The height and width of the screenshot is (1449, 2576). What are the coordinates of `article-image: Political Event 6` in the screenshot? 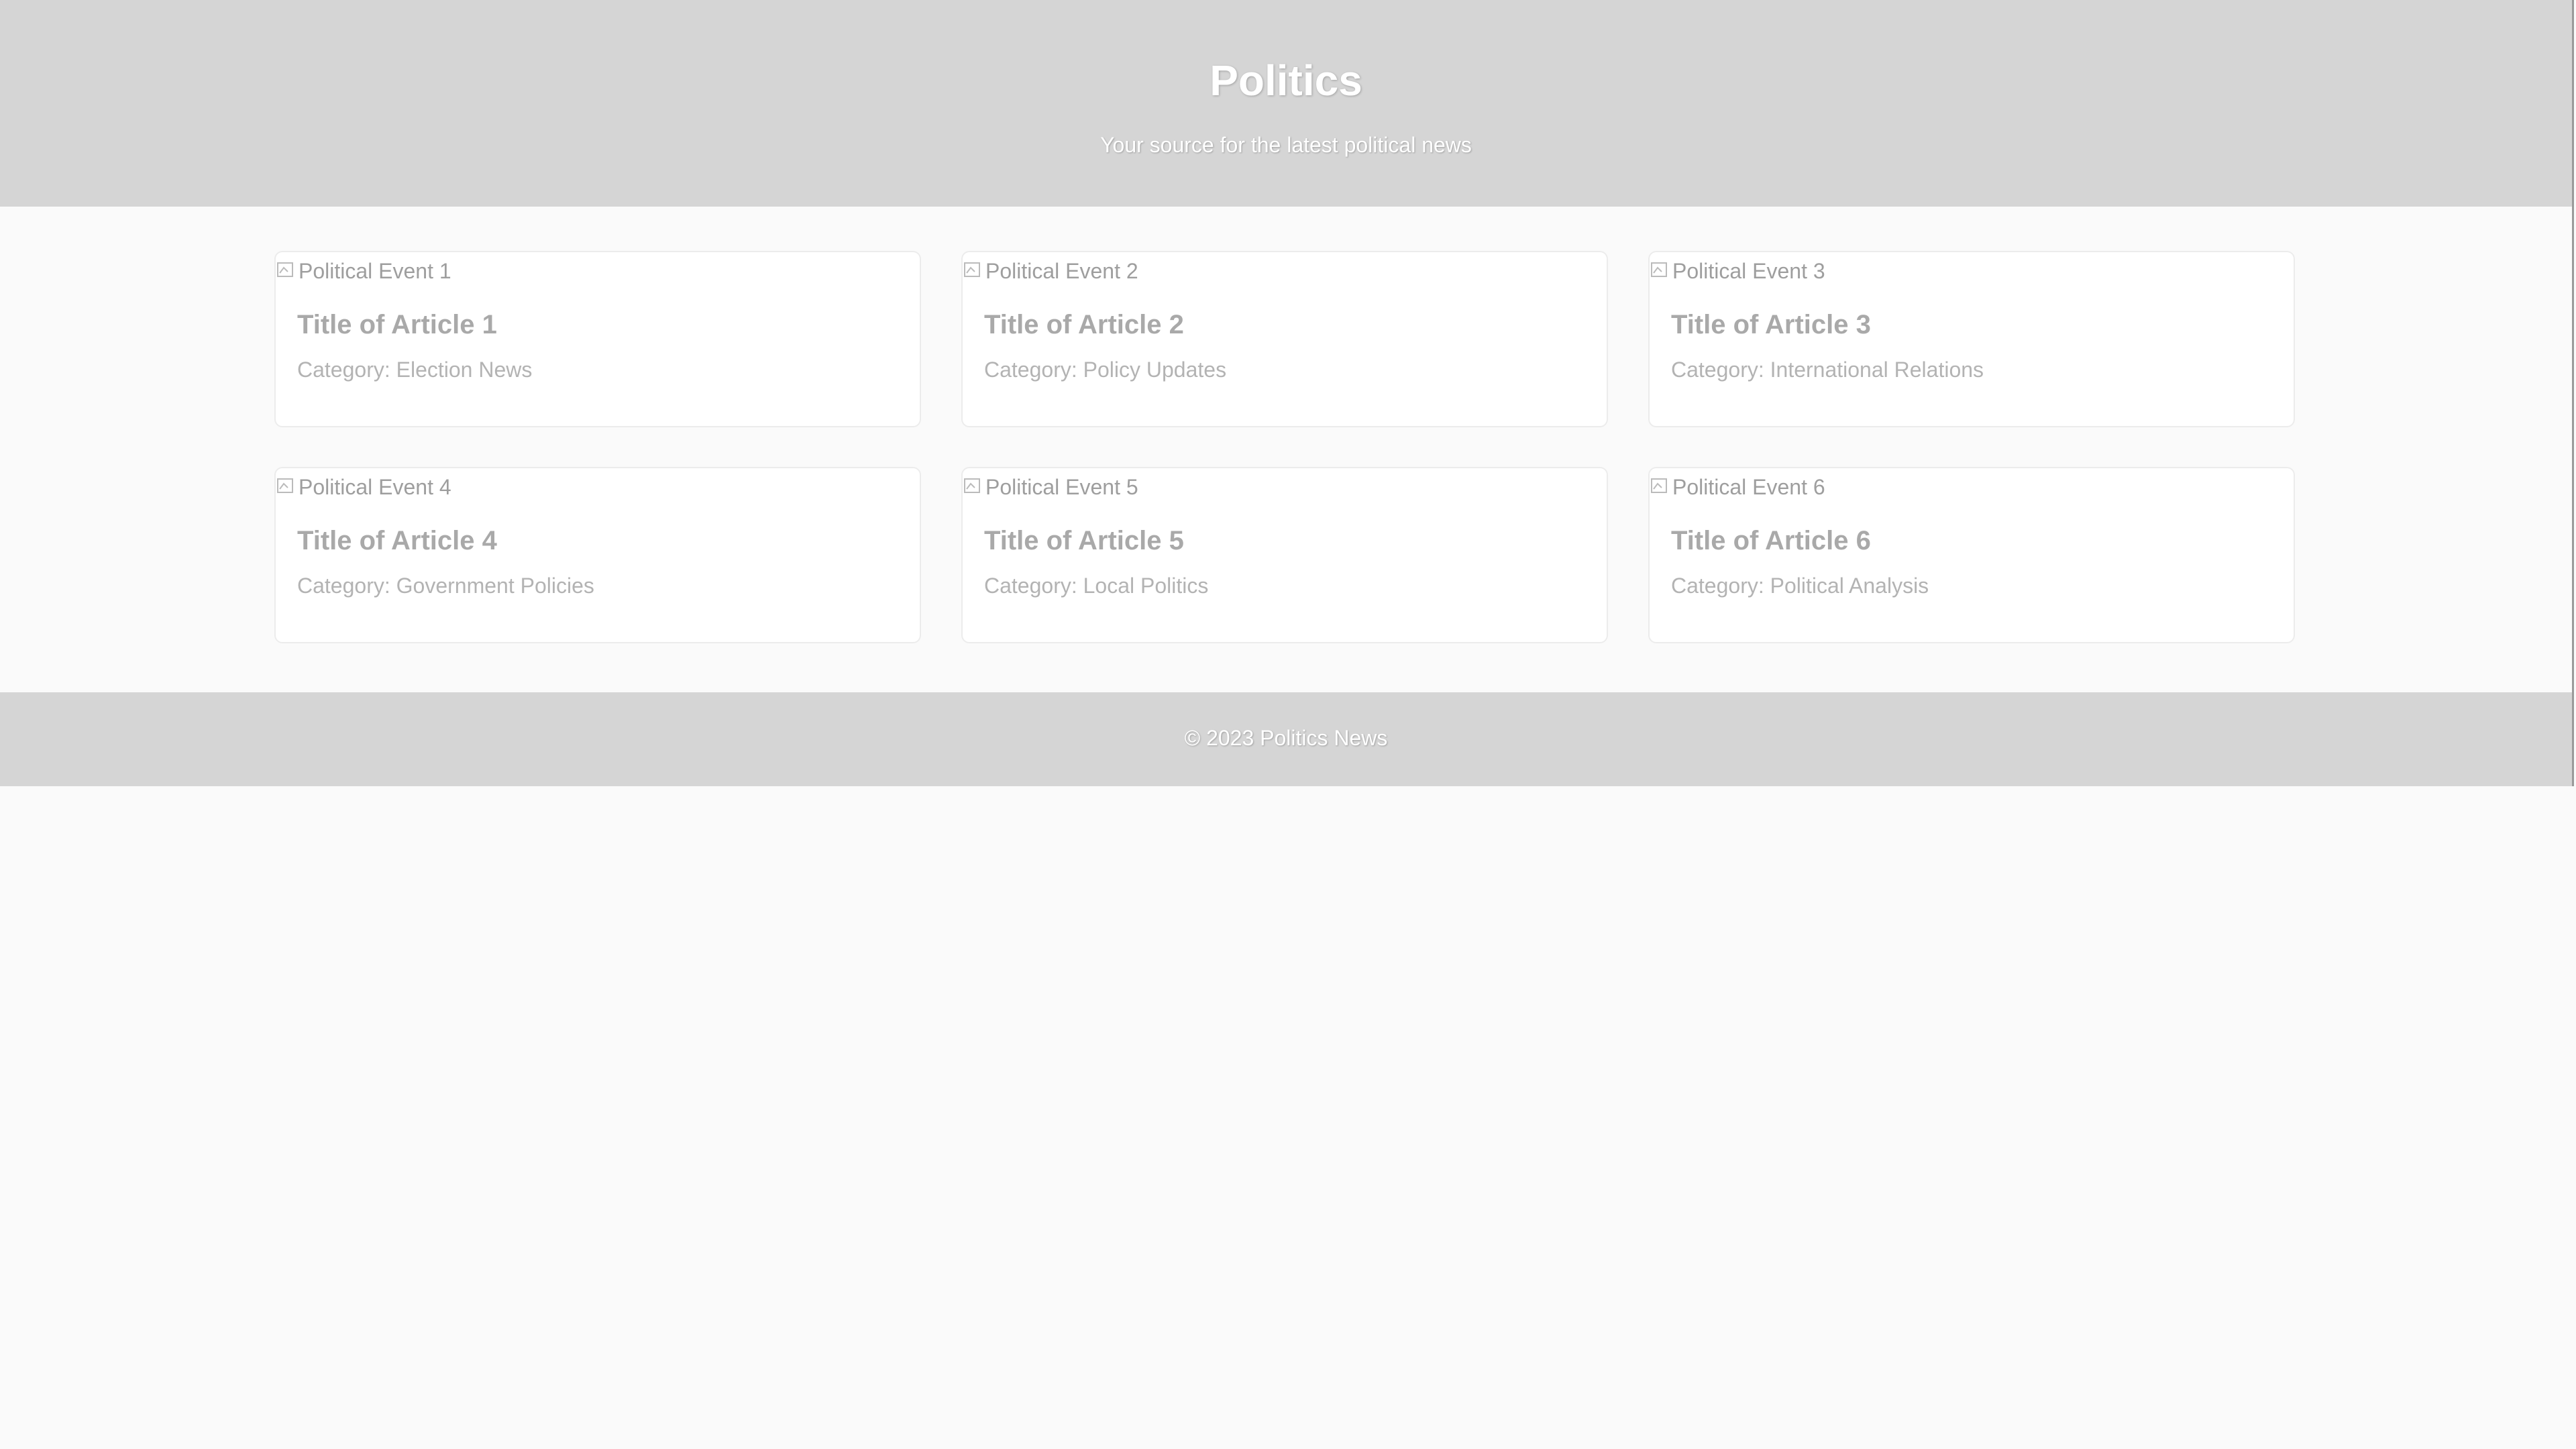 It's located at (1737, 487).